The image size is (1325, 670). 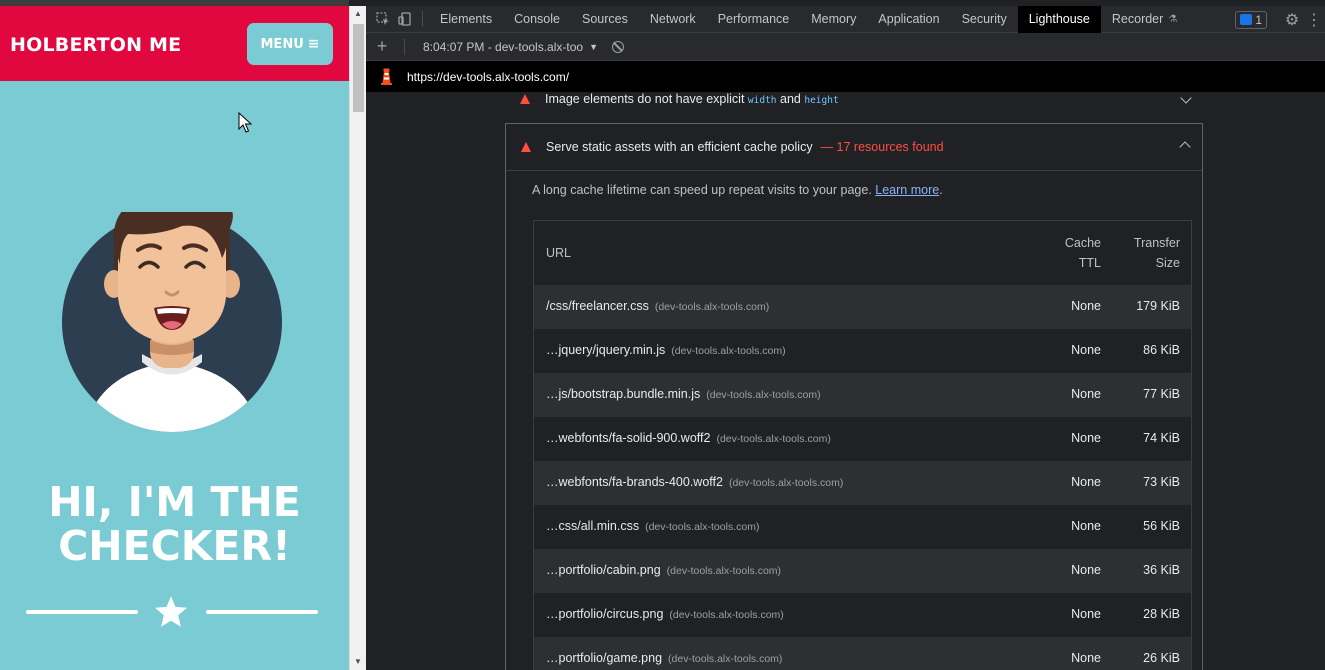 What do you see at coordinates (628, 438) in the screenshot?
I see `row-url: …webfonts/fa-solid-900.woff2` at bounding box center [628, 438].